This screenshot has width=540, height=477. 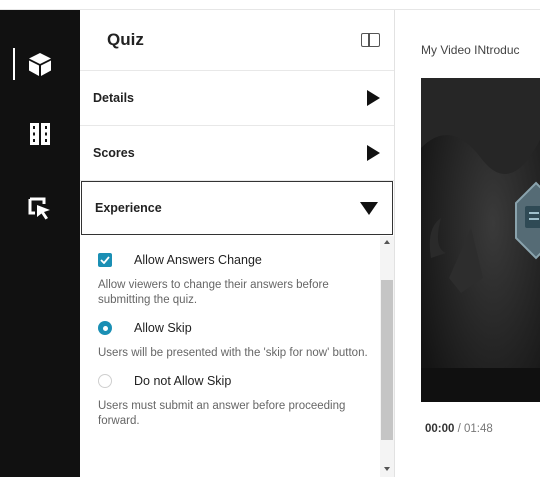 I want to click on top-strip, so click(x=270, y=5).